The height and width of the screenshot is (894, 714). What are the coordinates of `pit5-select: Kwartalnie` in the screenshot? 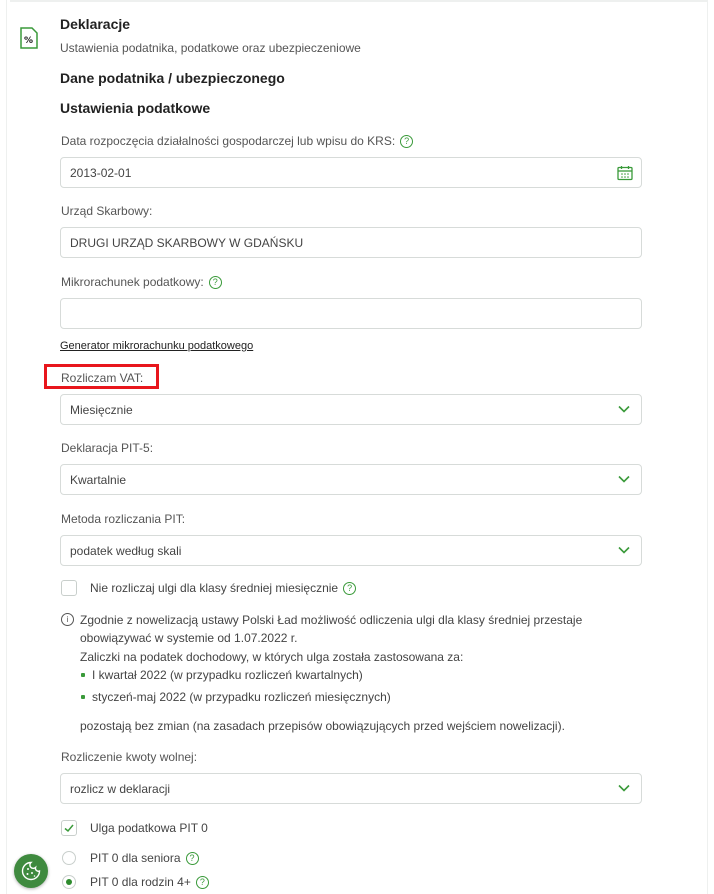 It's located at (351, 479).